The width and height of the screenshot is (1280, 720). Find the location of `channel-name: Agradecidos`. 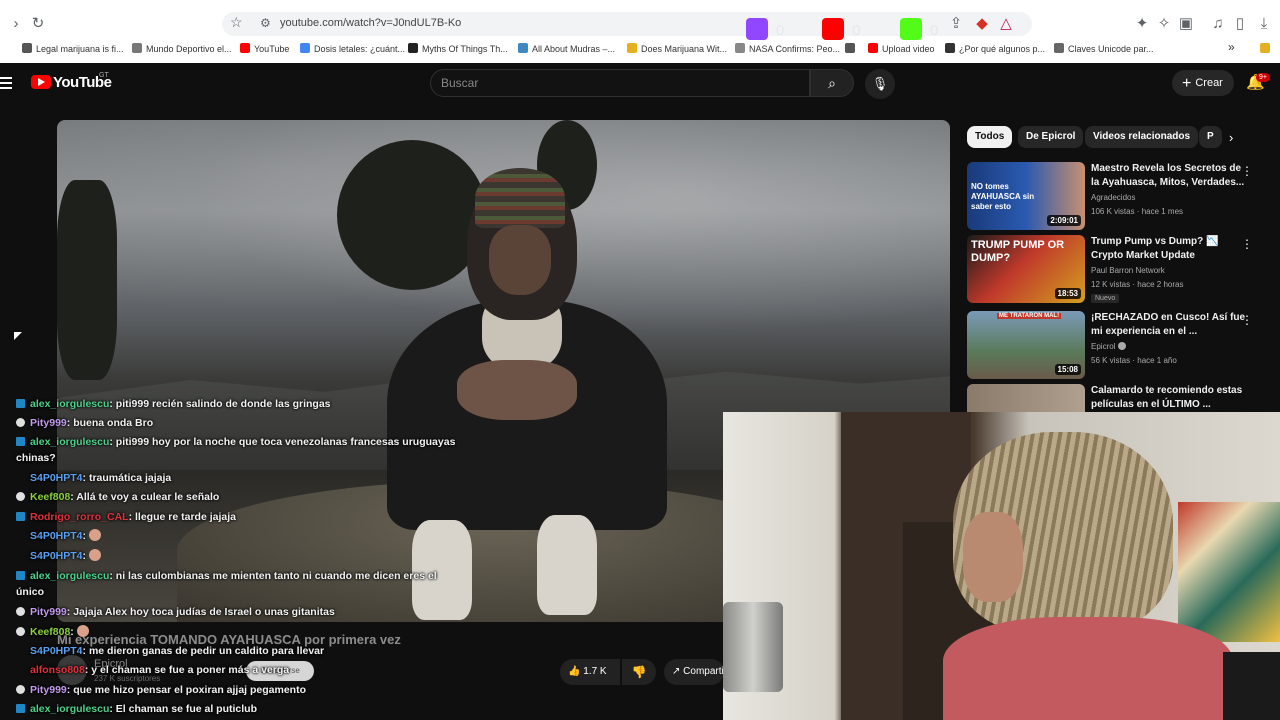

channel-name: Agradecidos is located at coordinates (1113, 197).